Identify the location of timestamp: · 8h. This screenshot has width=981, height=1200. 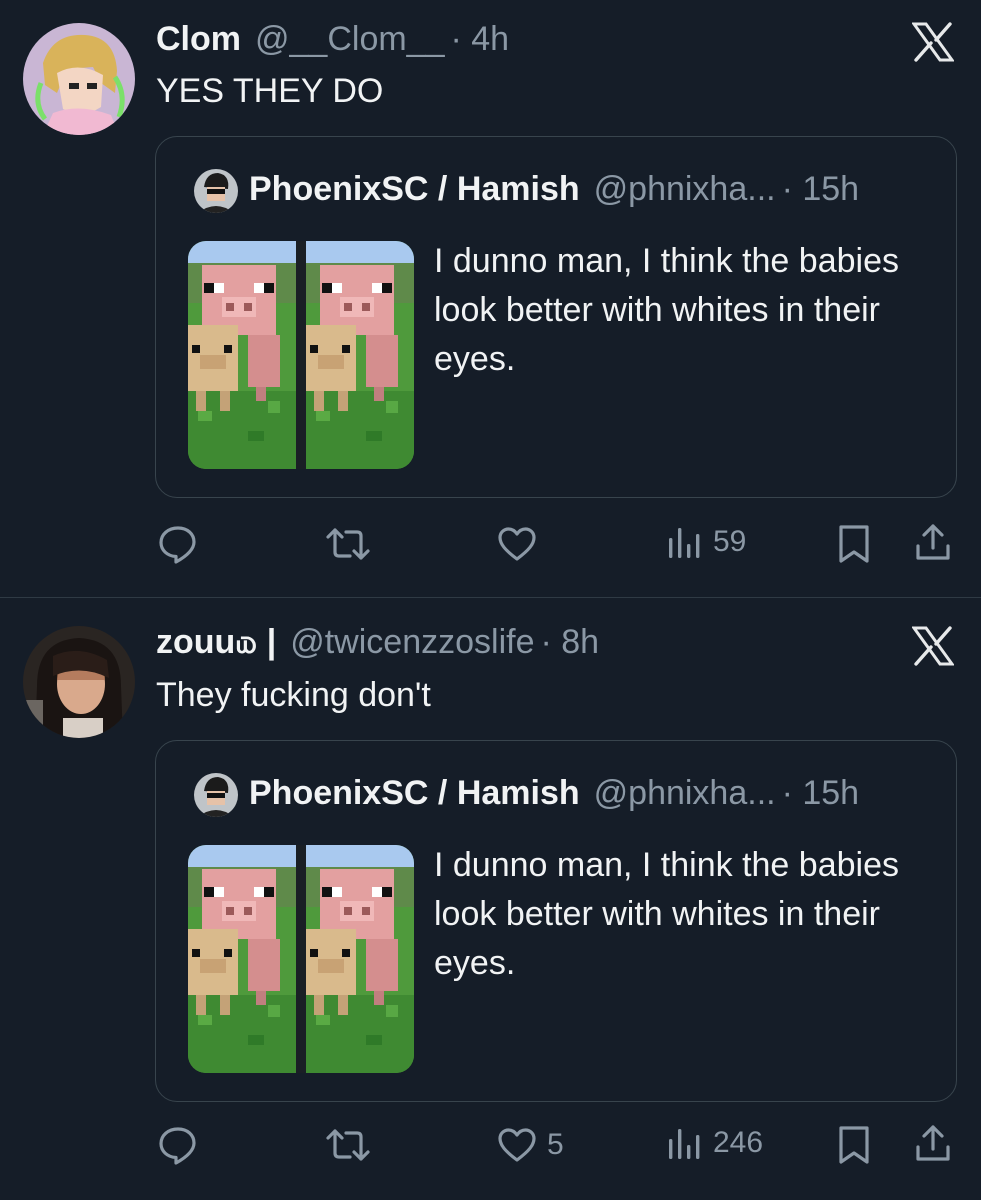
(569, 642).